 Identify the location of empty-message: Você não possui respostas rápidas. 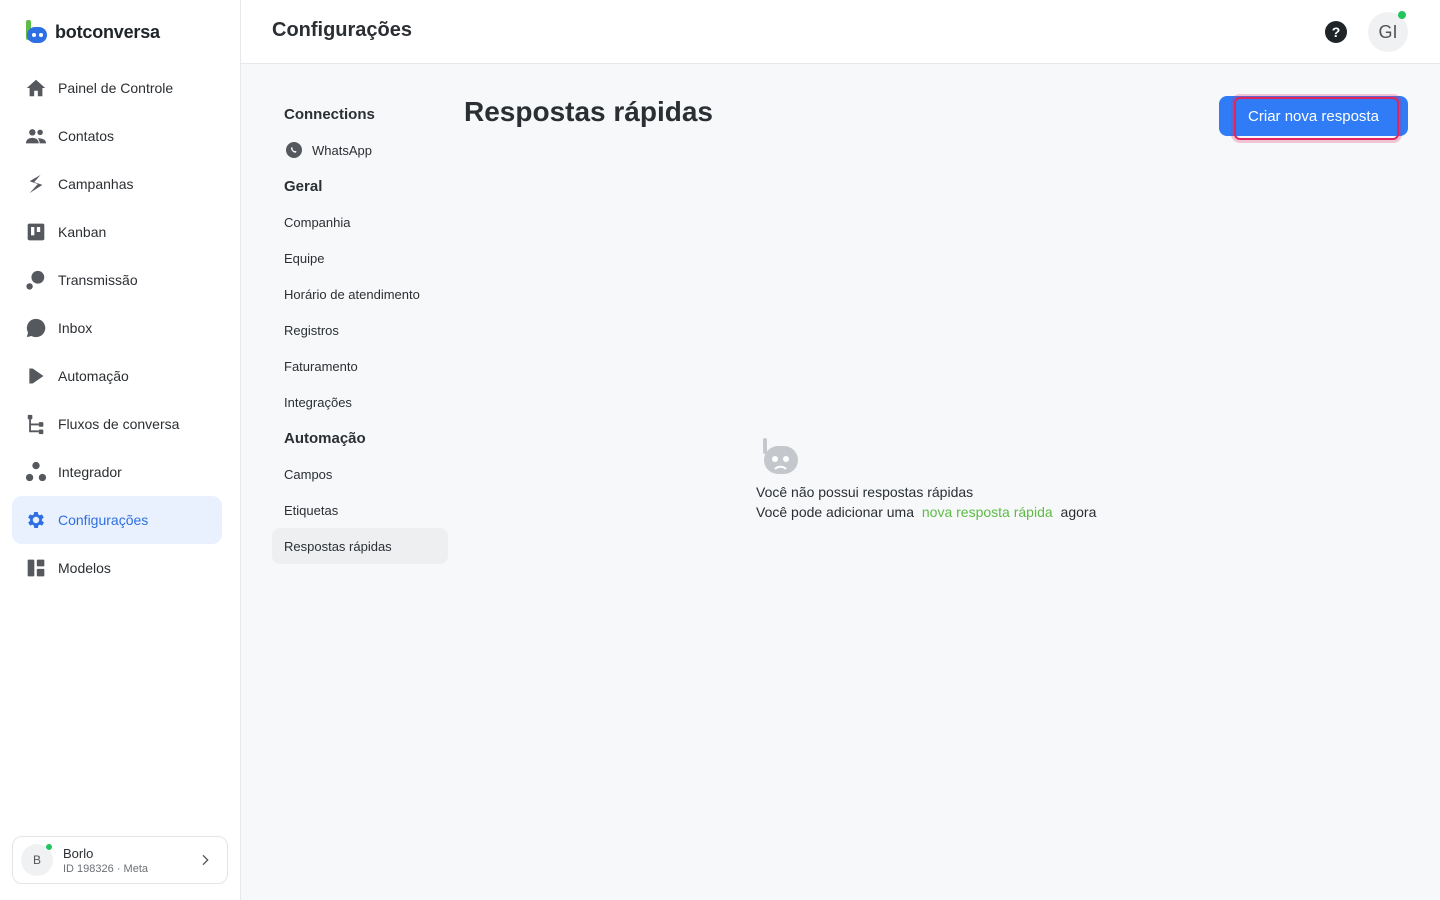
(865, 492).